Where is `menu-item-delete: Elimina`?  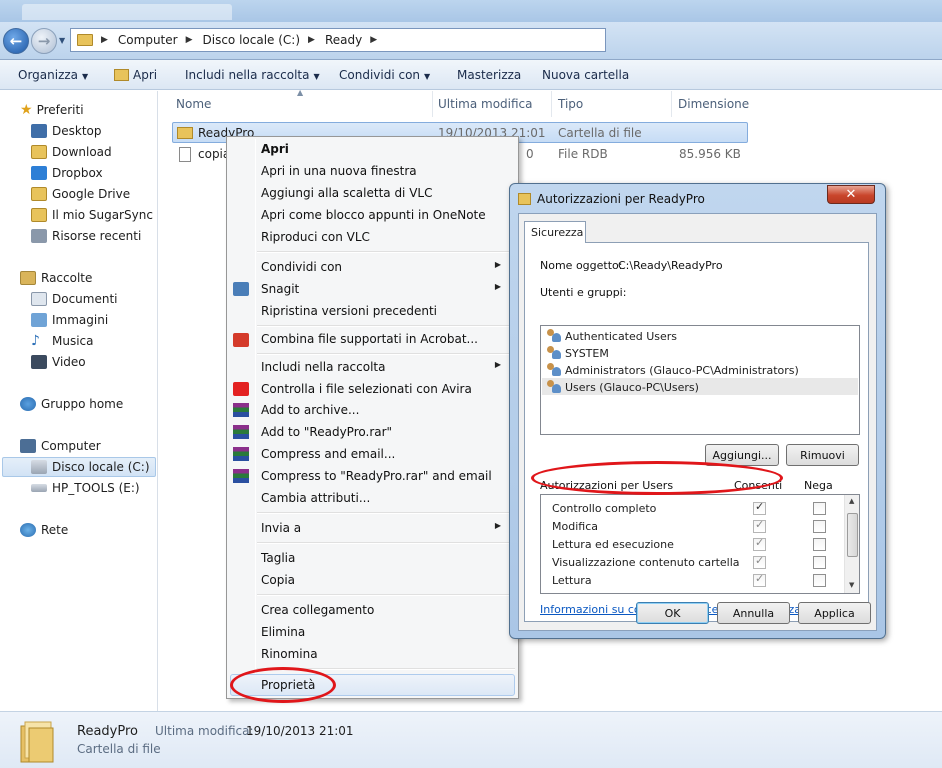
menu-item-delete: Elimina is located at coordinates (283, 632).